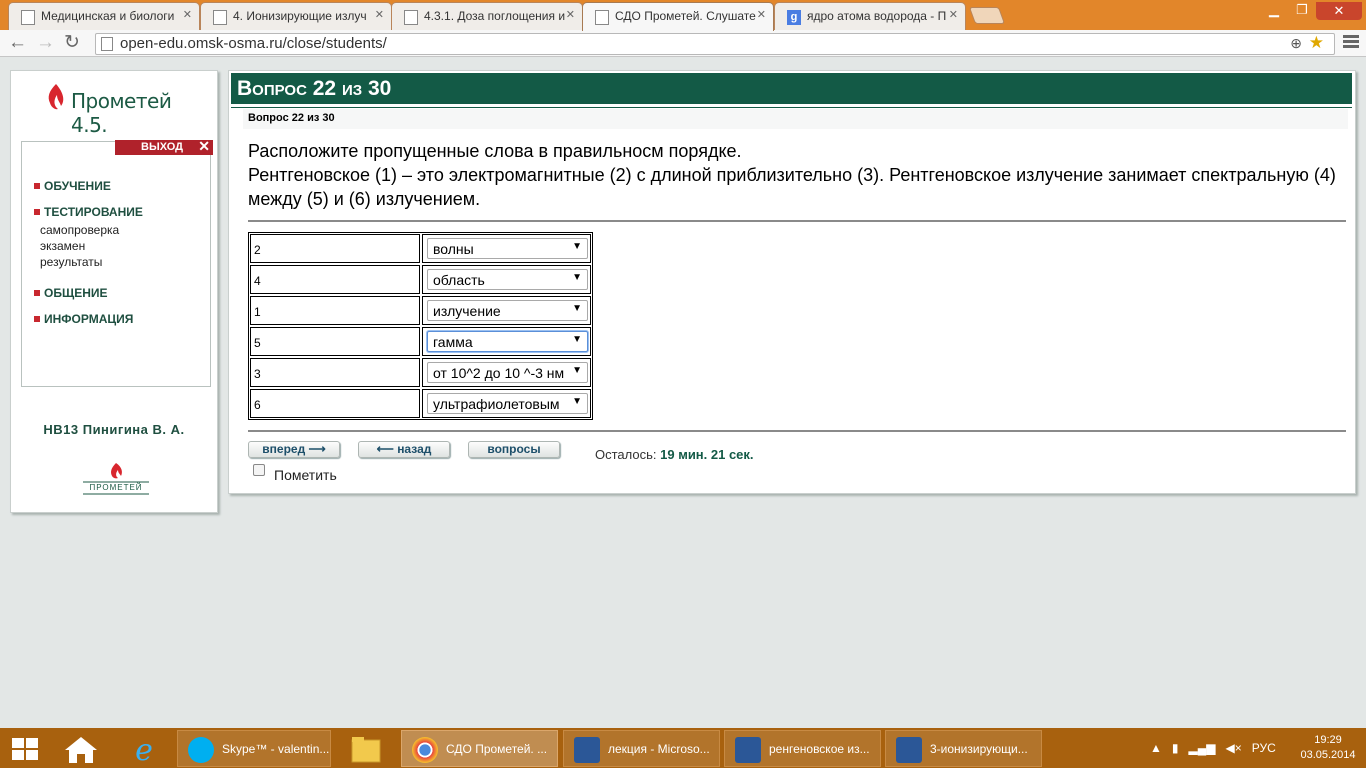  I want to click on menu-testing: ТЕСТИРОВАНИЕ, so click(88, 212).